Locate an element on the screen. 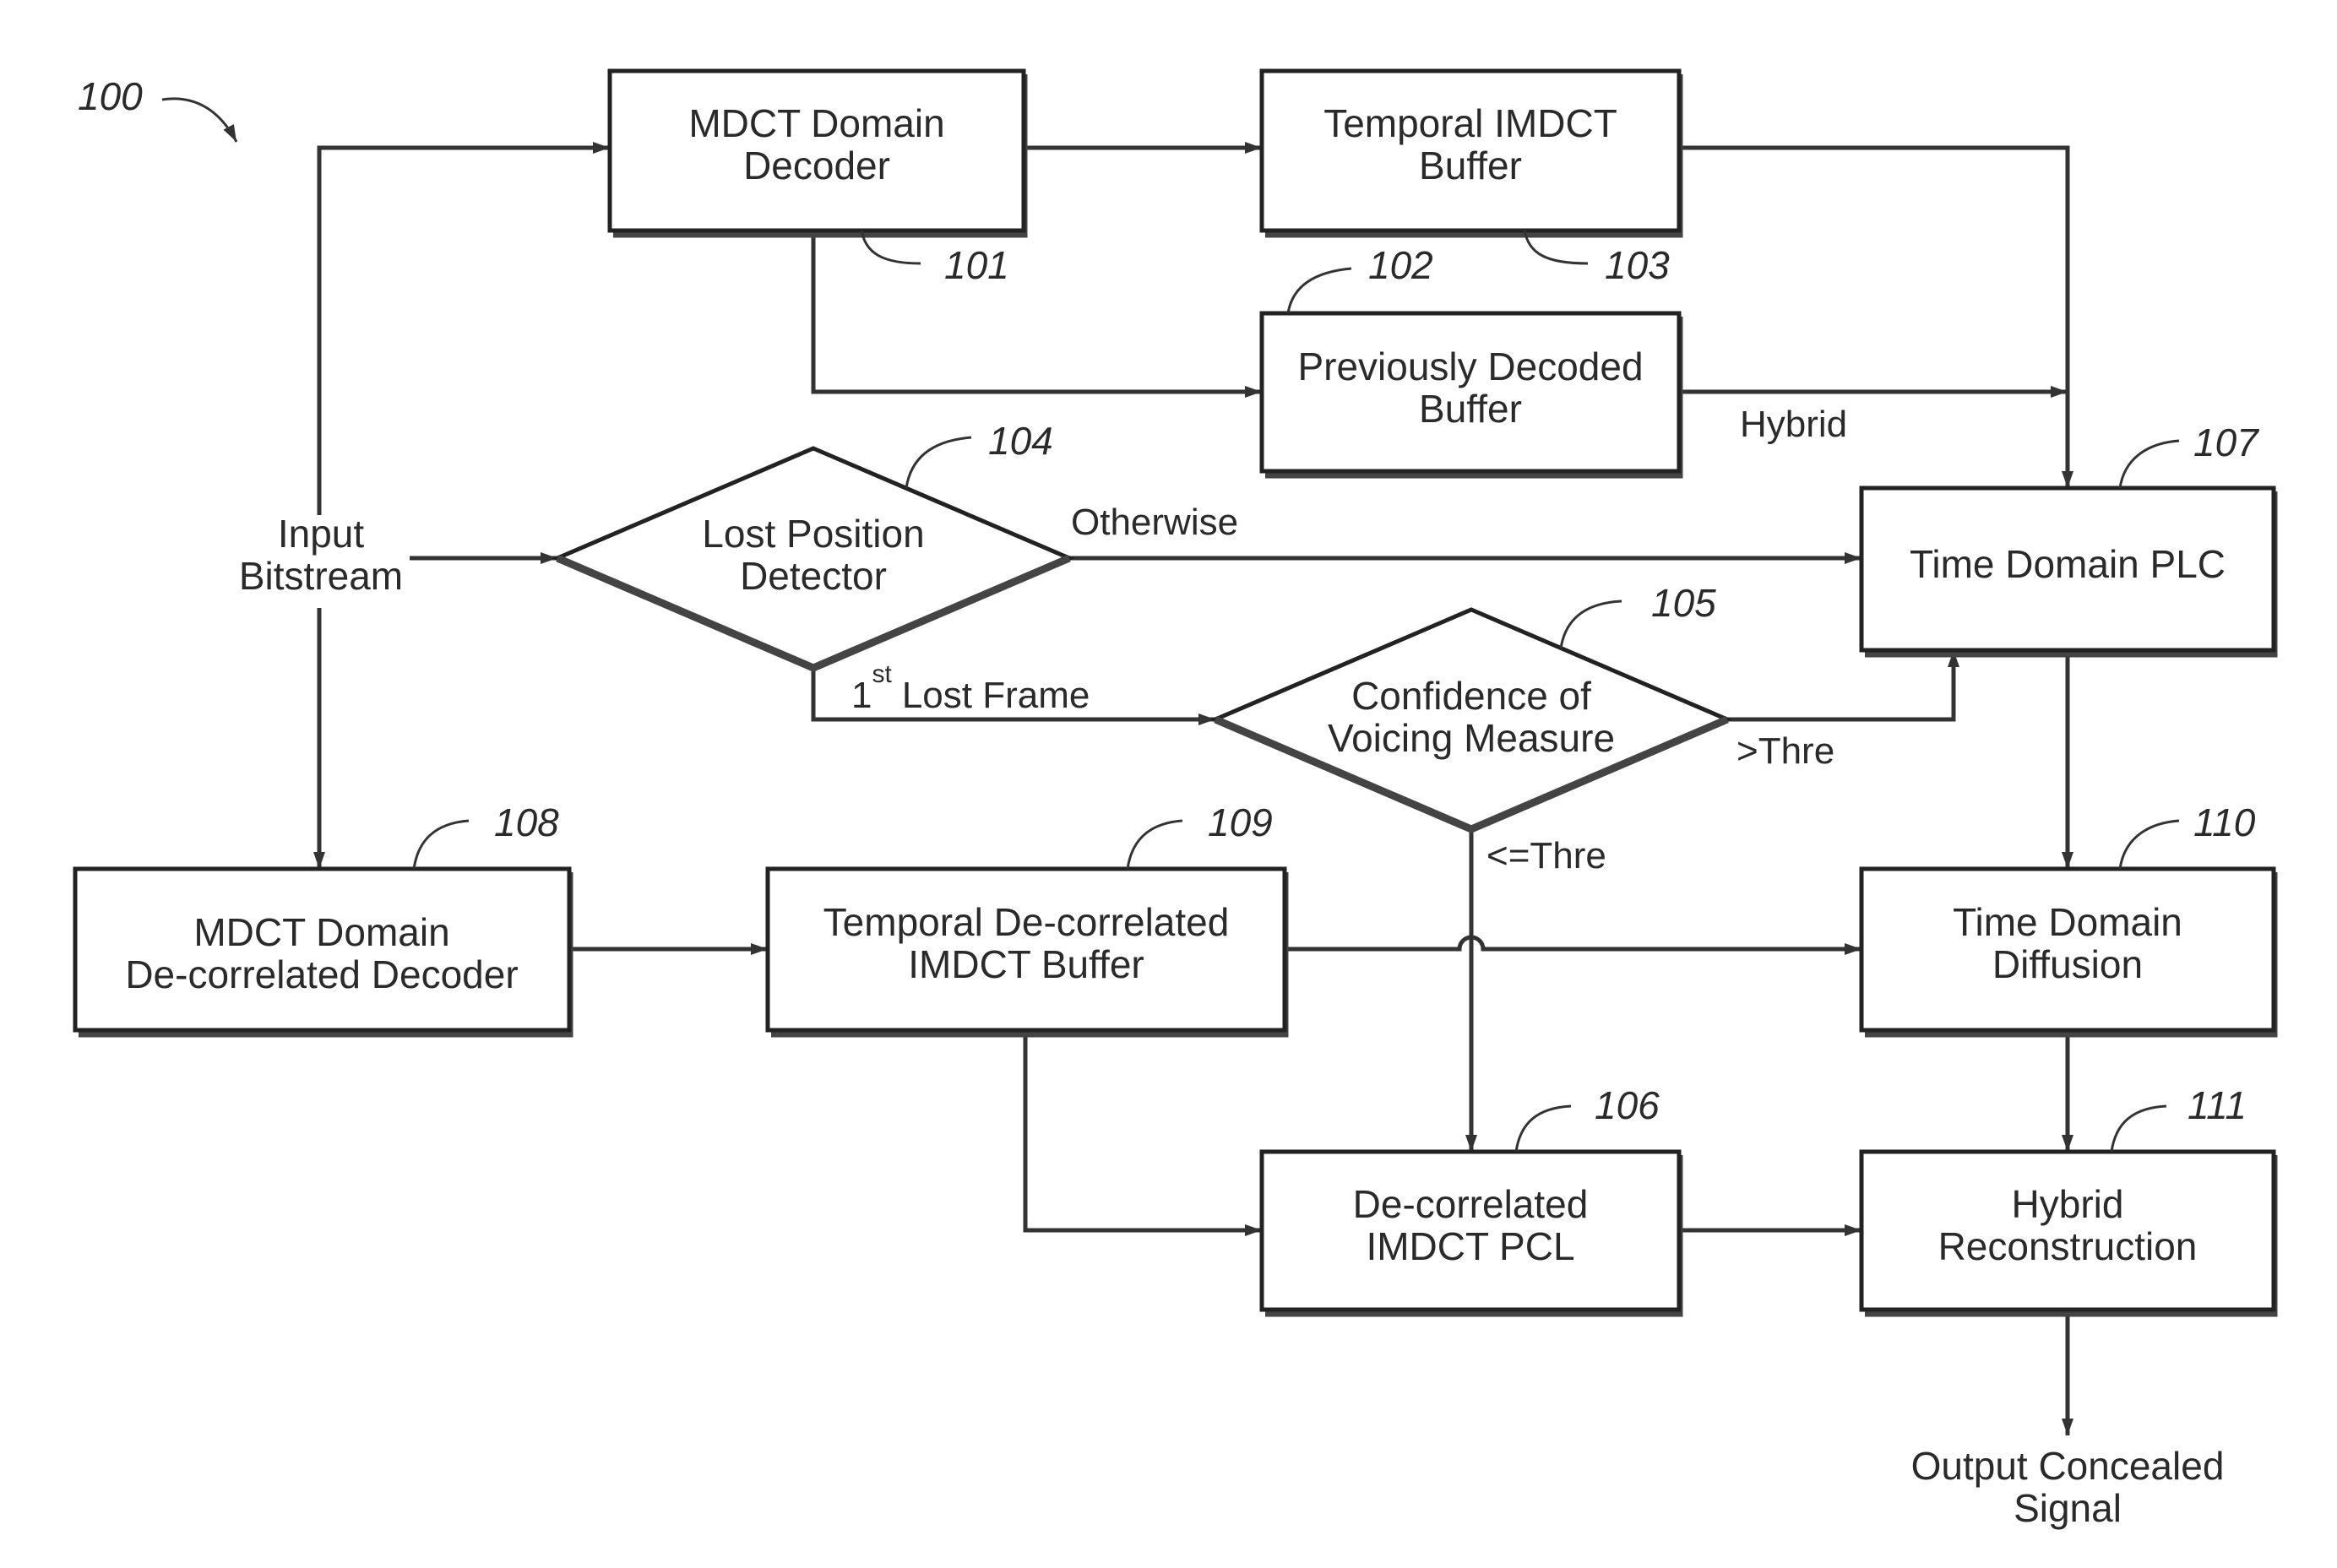 The width and height of the screenshot is (2337, 1568). ref-104: 104 is located at coordinates (979, 454).